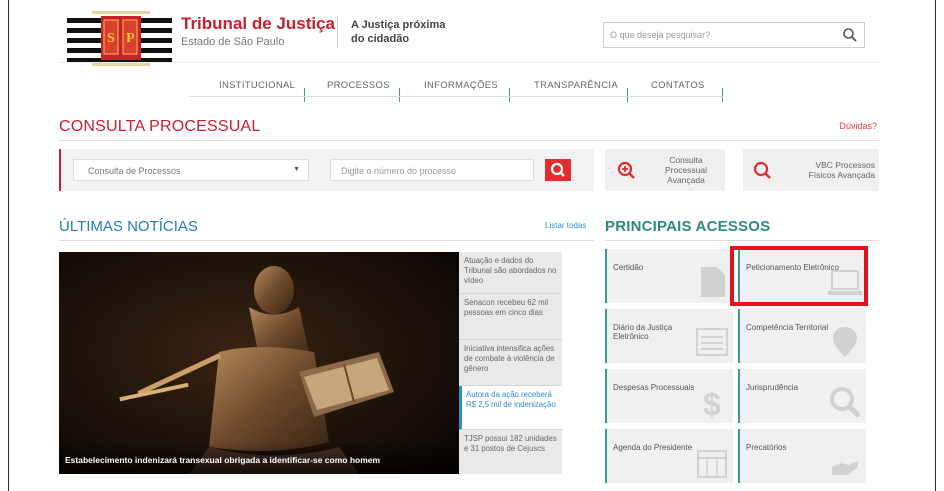  Describe the element at coordinates (799, 276) in the screenshot. I see `peticionamento-highlight` at that location.